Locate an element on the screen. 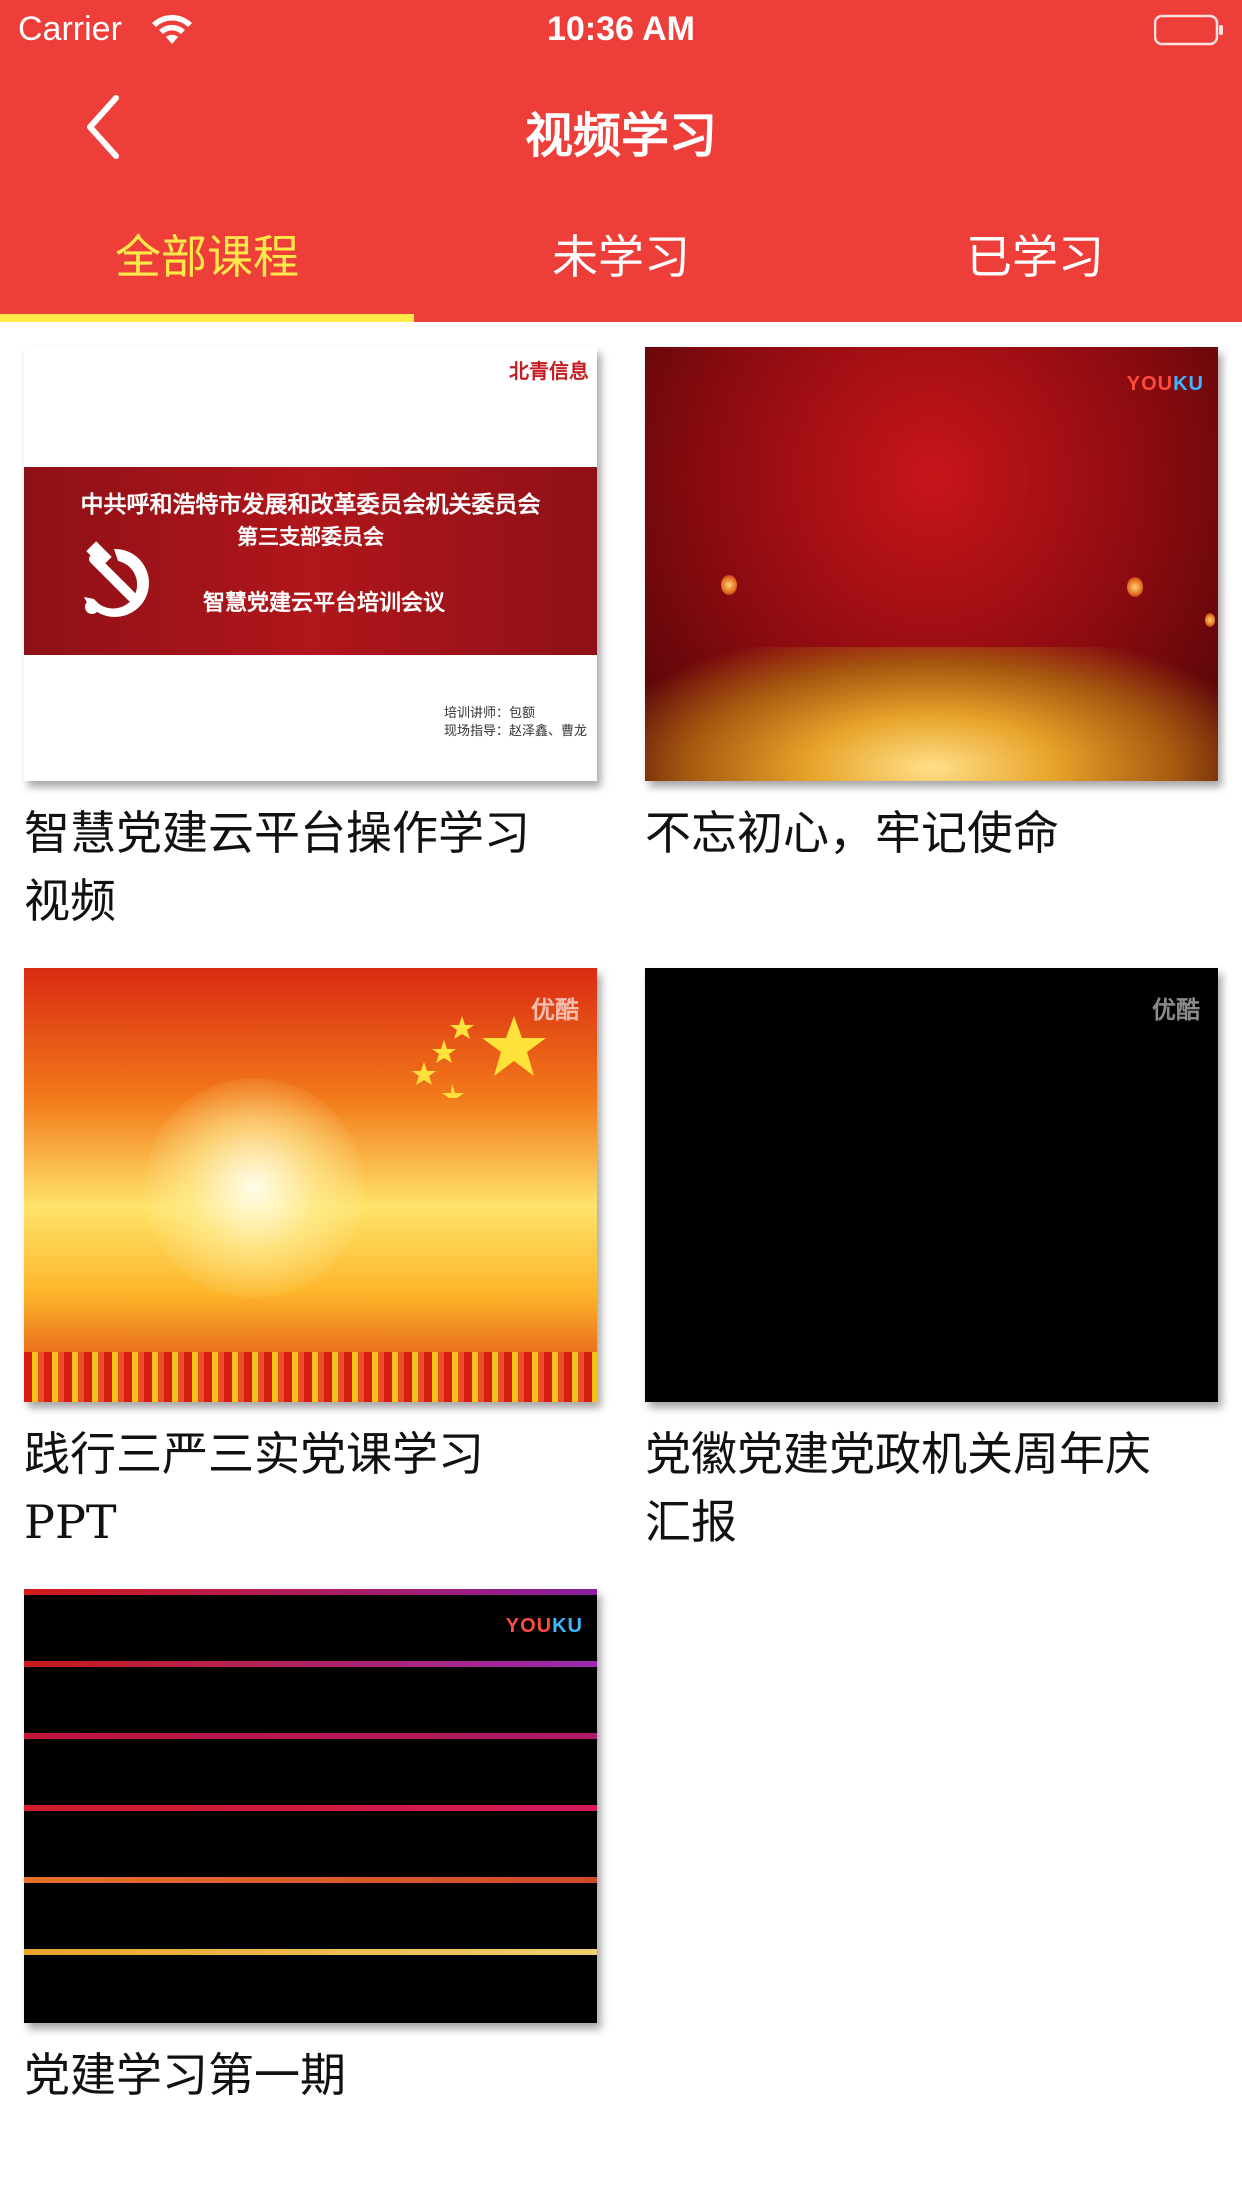  tab-all-courses: 全部课程 is located at coordinates (207, 267).